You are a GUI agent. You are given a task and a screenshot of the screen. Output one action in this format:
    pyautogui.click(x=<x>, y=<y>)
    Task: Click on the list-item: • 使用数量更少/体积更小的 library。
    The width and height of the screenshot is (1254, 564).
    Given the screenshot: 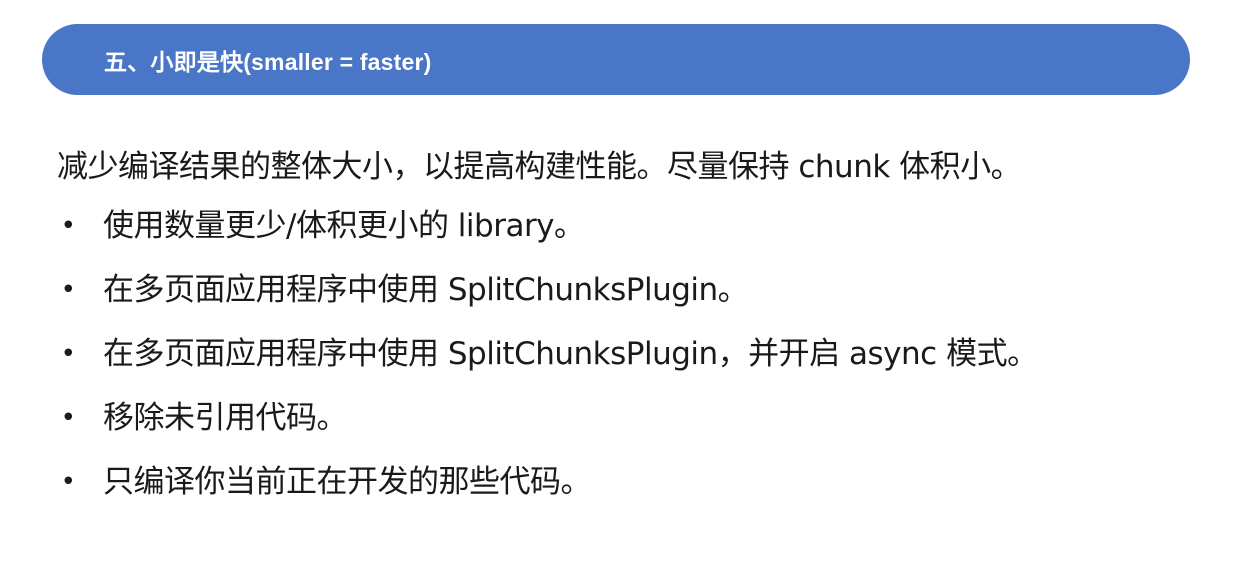 What is the action you would take?
    pyautogui.click(x=652, y=226)
    